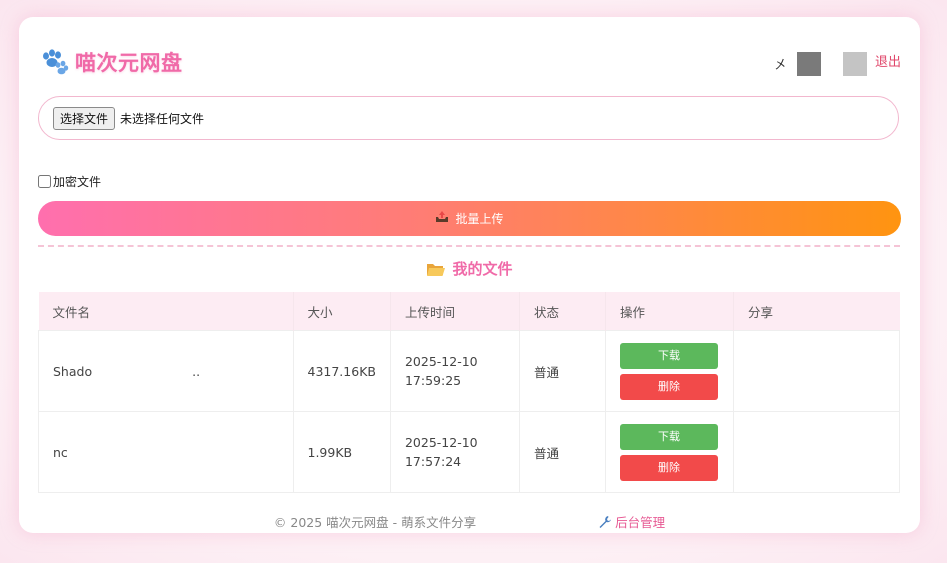 The image size is (947, 563). I want to click on column-header-actions: 操作, so click(669, 311).